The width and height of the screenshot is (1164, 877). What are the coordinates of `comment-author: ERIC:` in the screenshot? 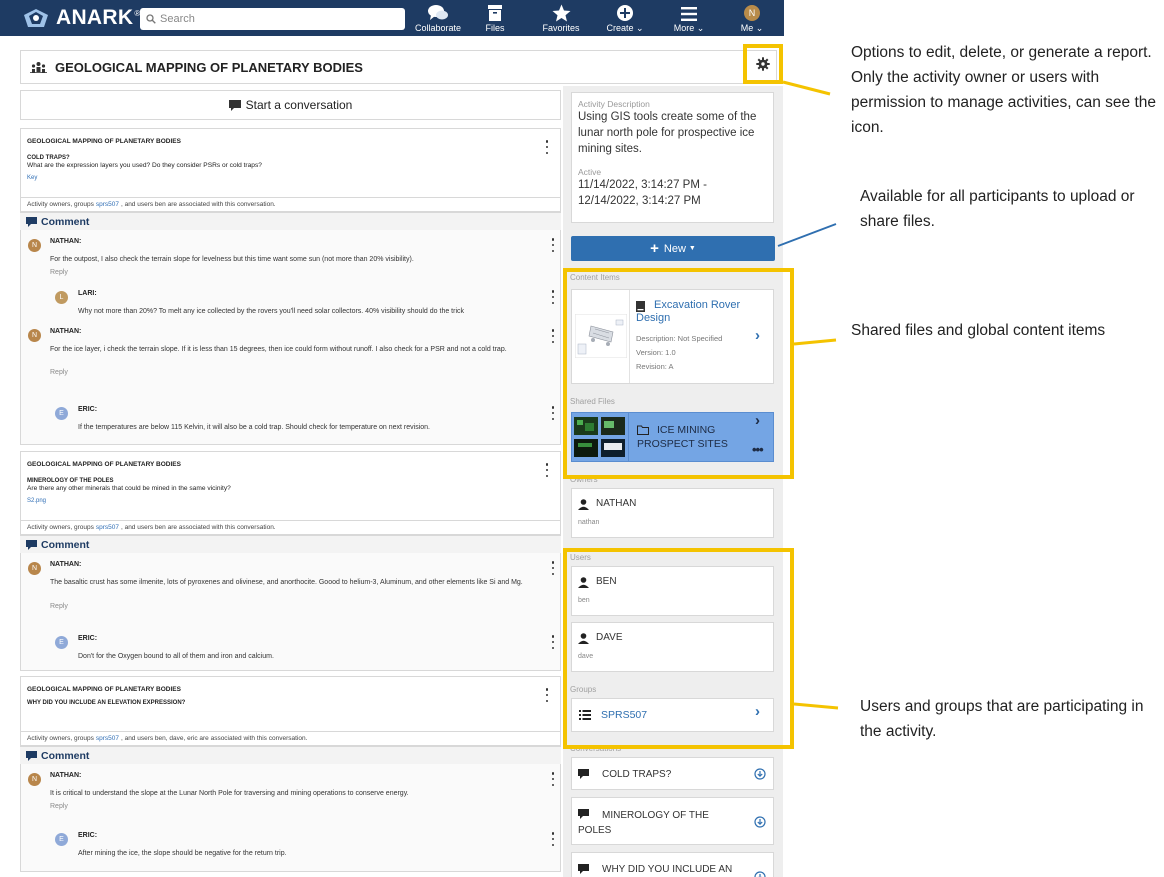 It's located at (88, 409).